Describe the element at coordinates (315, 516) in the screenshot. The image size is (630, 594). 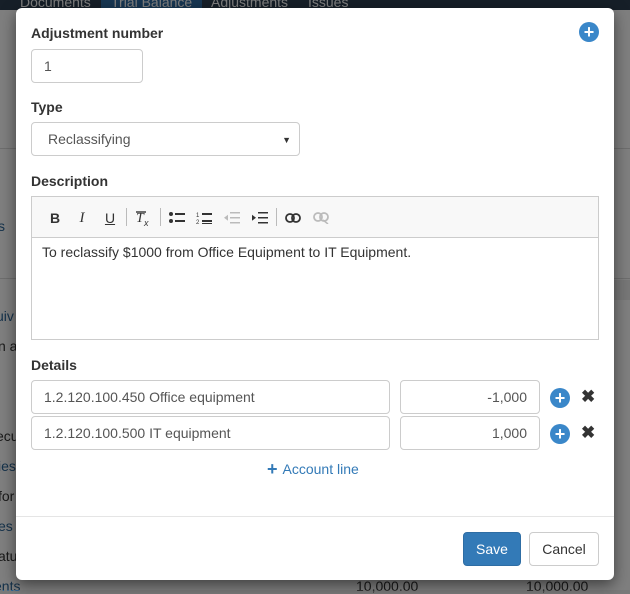
I see `modal-footer-divider` at that location.